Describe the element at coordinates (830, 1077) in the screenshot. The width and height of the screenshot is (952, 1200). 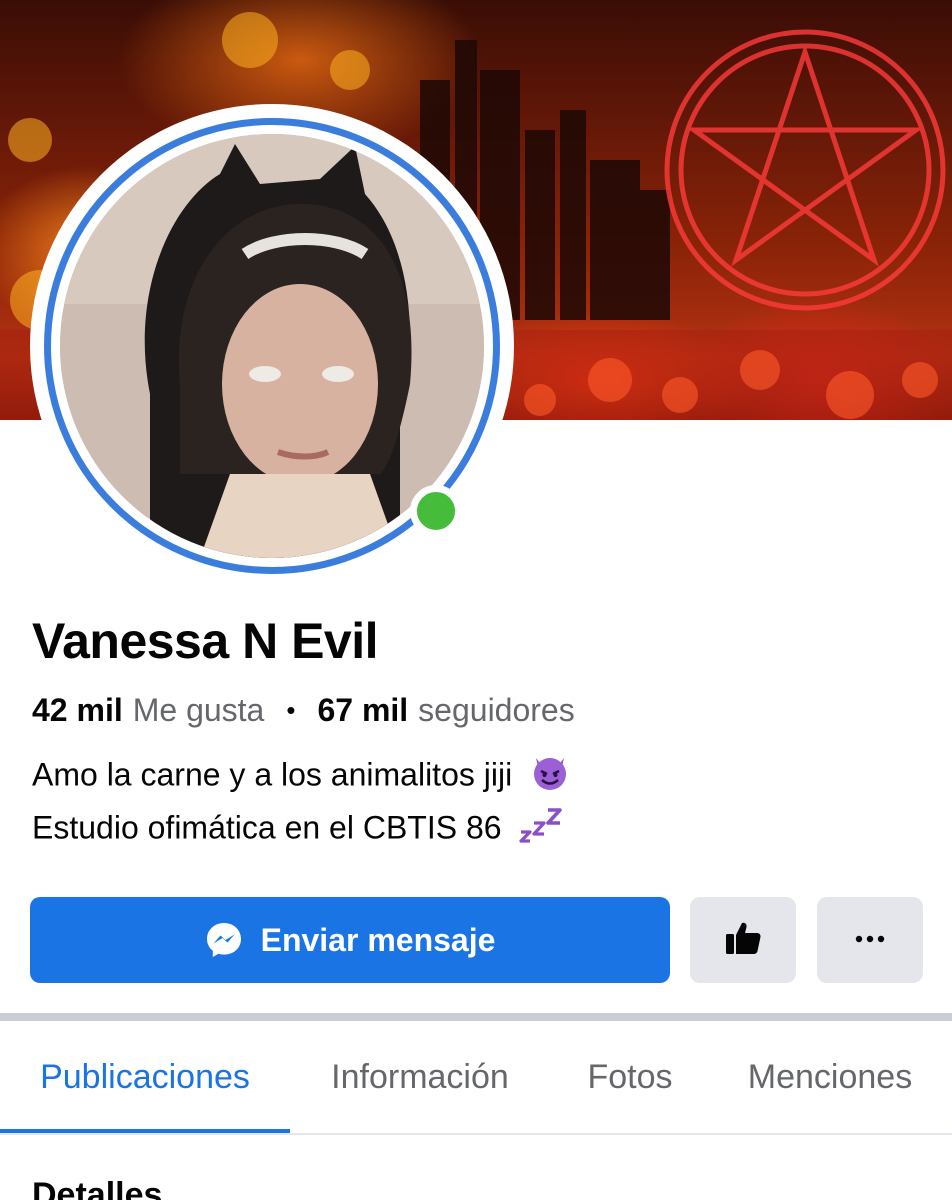
I see `tab-menciones: Menciones` at that location.